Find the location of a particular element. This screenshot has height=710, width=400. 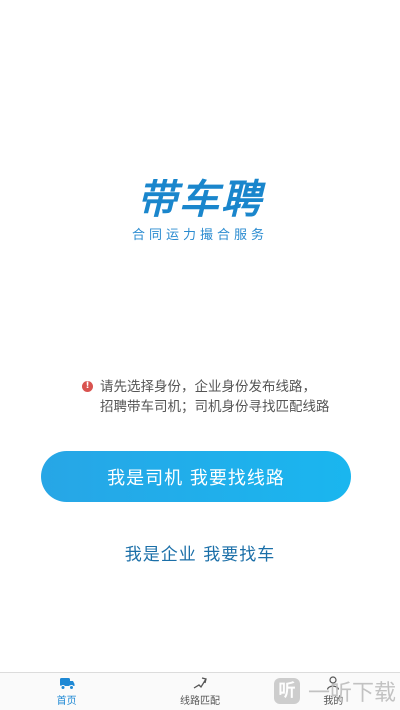

logo-title: 带车聘 is located at coordinates (200, 200).